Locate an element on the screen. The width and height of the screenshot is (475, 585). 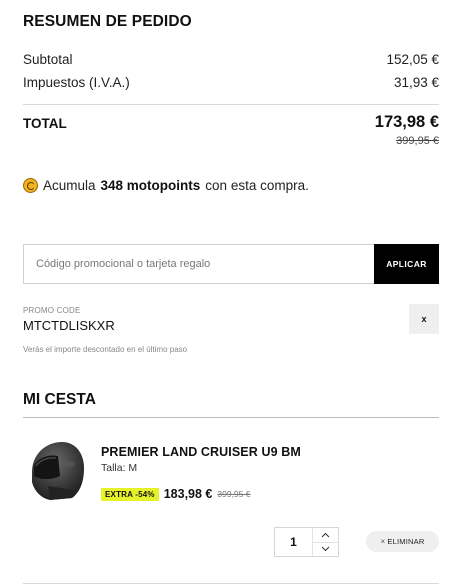
motopoints-prefix: Acumula is located at coordinates (69, 185).